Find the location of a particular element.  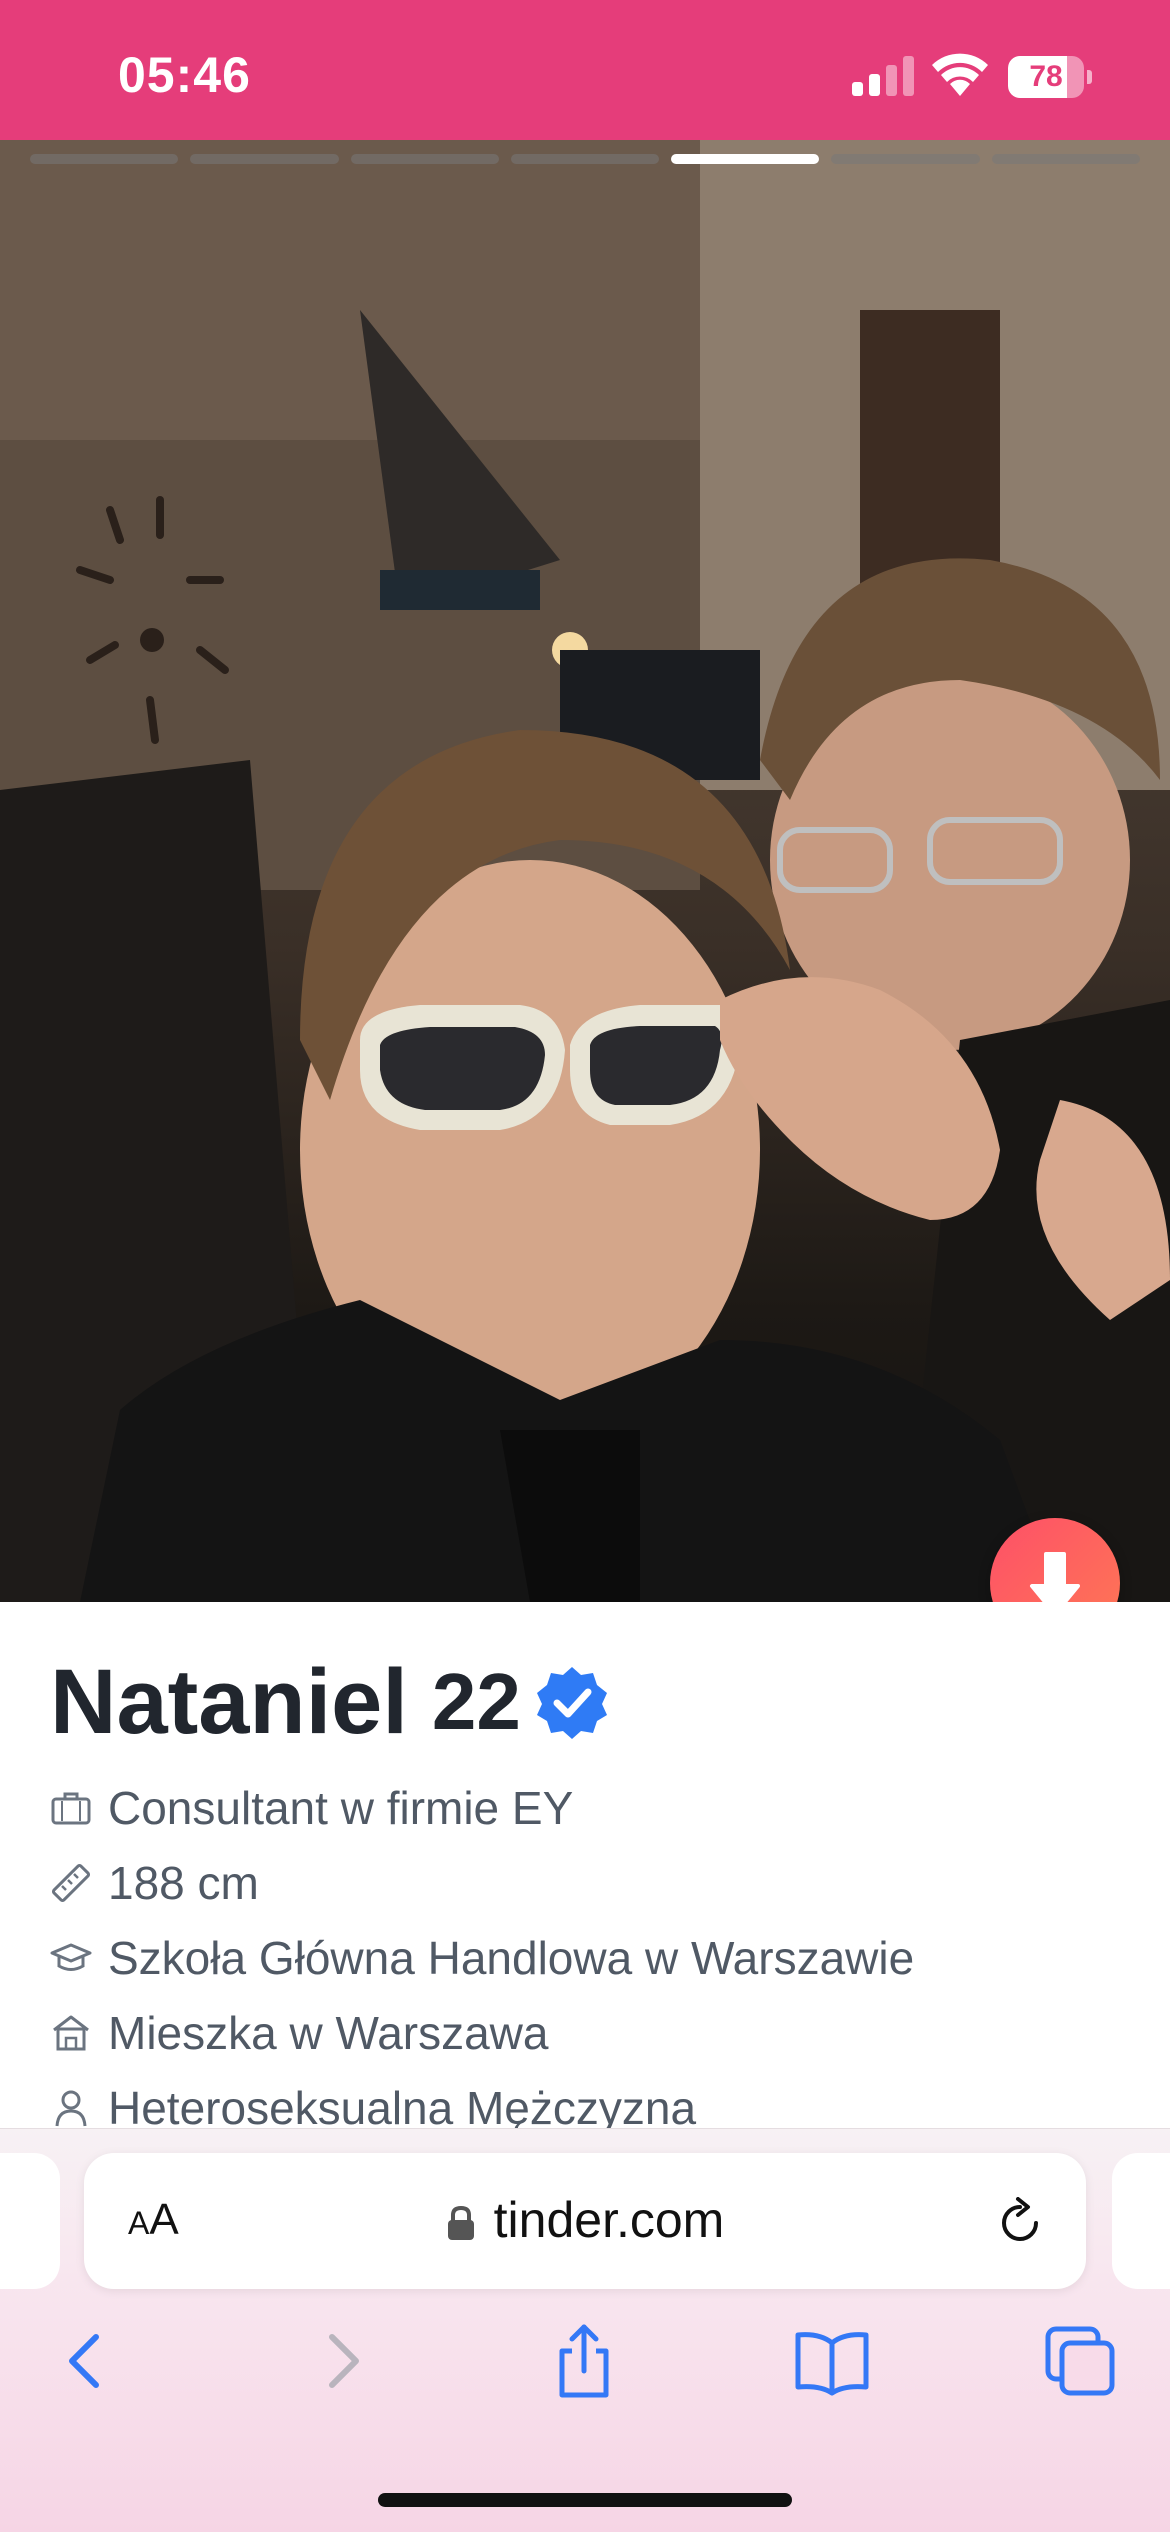

detail-job: Consultant w firmie EY is located at coordinates (311, 1808).